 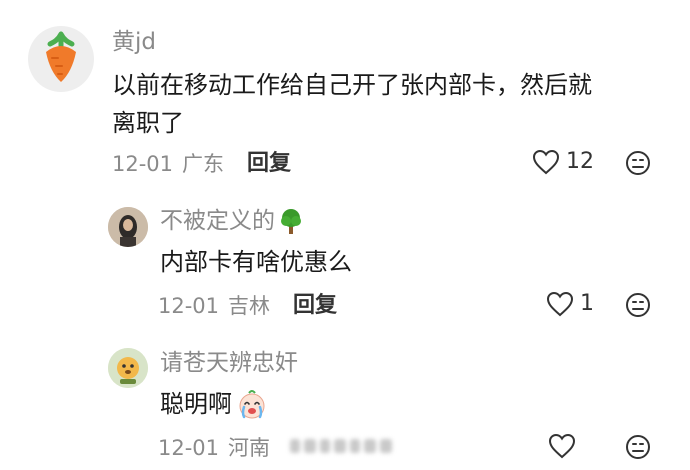 I want to click on reply-text: 聪明啊, so click(x=214, y=404).